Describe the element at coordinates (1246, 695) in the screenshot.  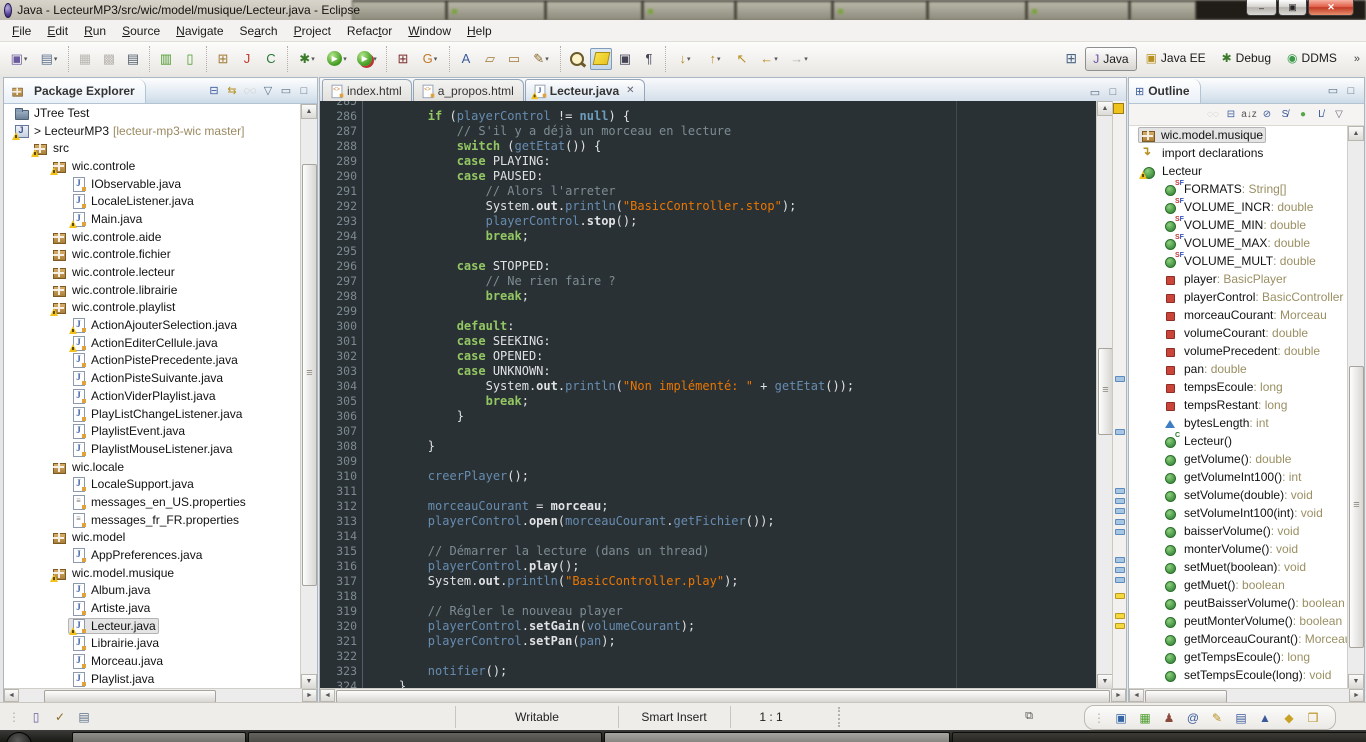
I see `outline-hscrollbar: ◄ ►` at that location.